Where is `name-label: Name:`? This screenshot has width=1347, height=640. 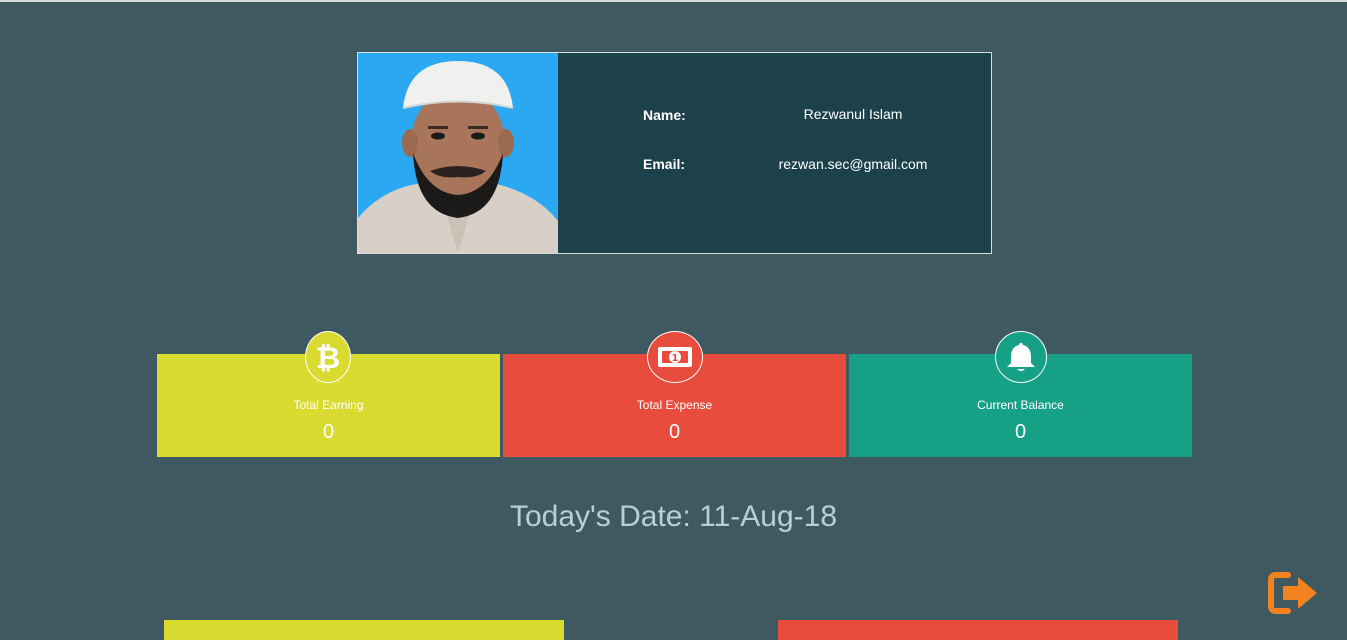
name-label: Name: is located at coordinates (664, 115).